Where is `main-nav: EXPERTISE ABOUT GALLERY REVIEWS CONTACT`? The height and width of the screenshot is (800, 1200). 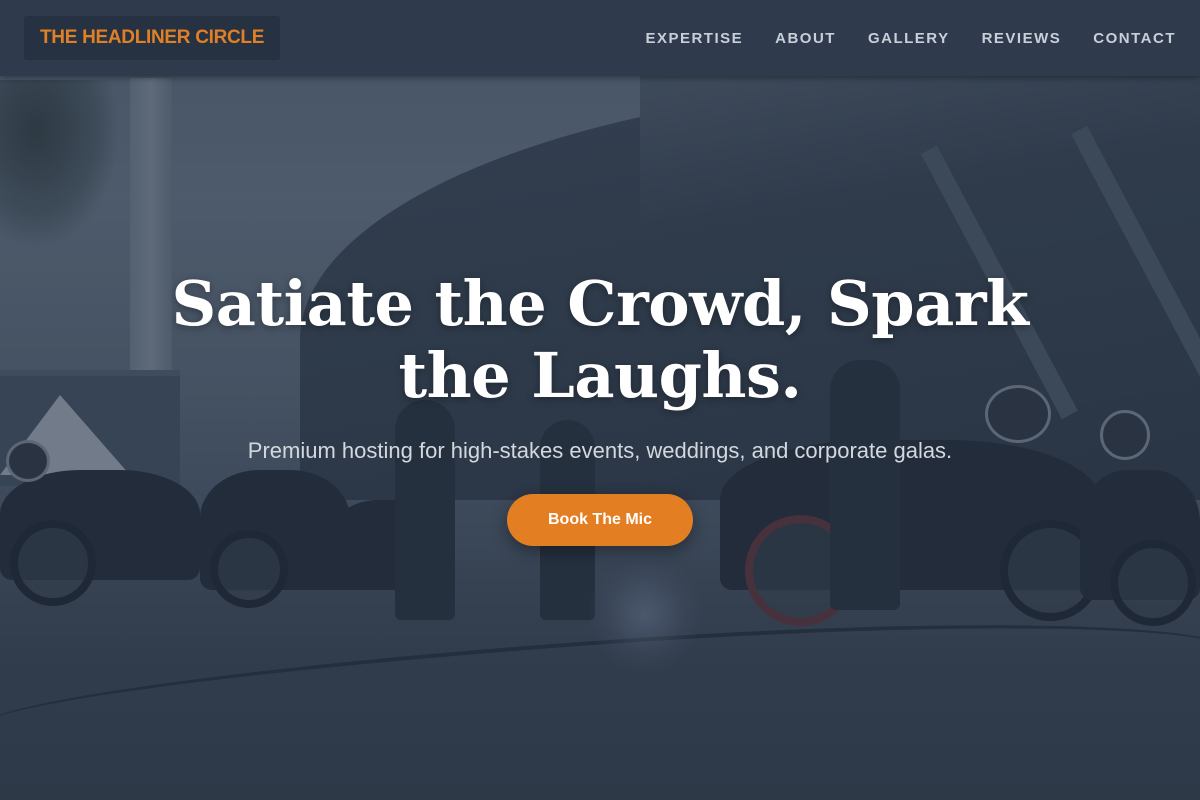
main-nav: EXPERTISE ABOUT GALLERY REVIEWS CONTACT is located at coordinates (910, 38).